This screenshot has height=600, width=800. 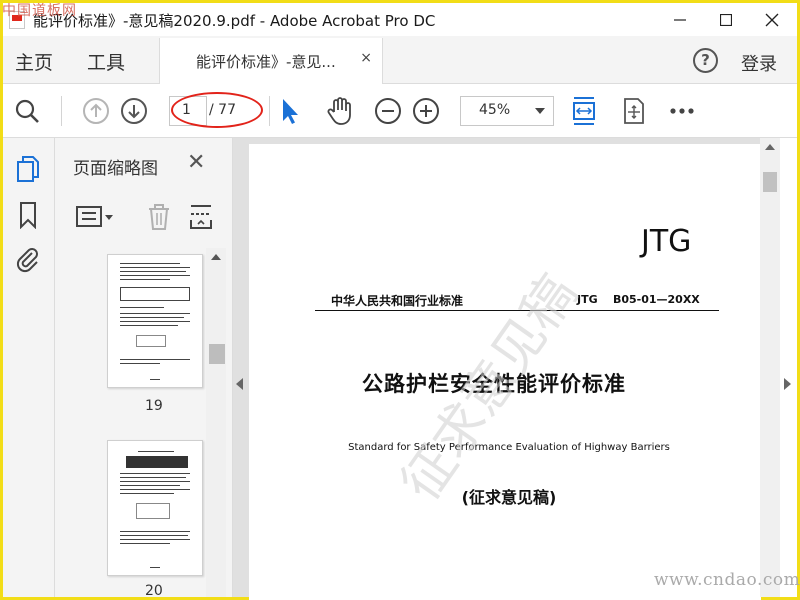 What do you see at coordinates (770, 182) in the screenshot?
I see `document-scroll-thumb` at bounding box center [770, 182].